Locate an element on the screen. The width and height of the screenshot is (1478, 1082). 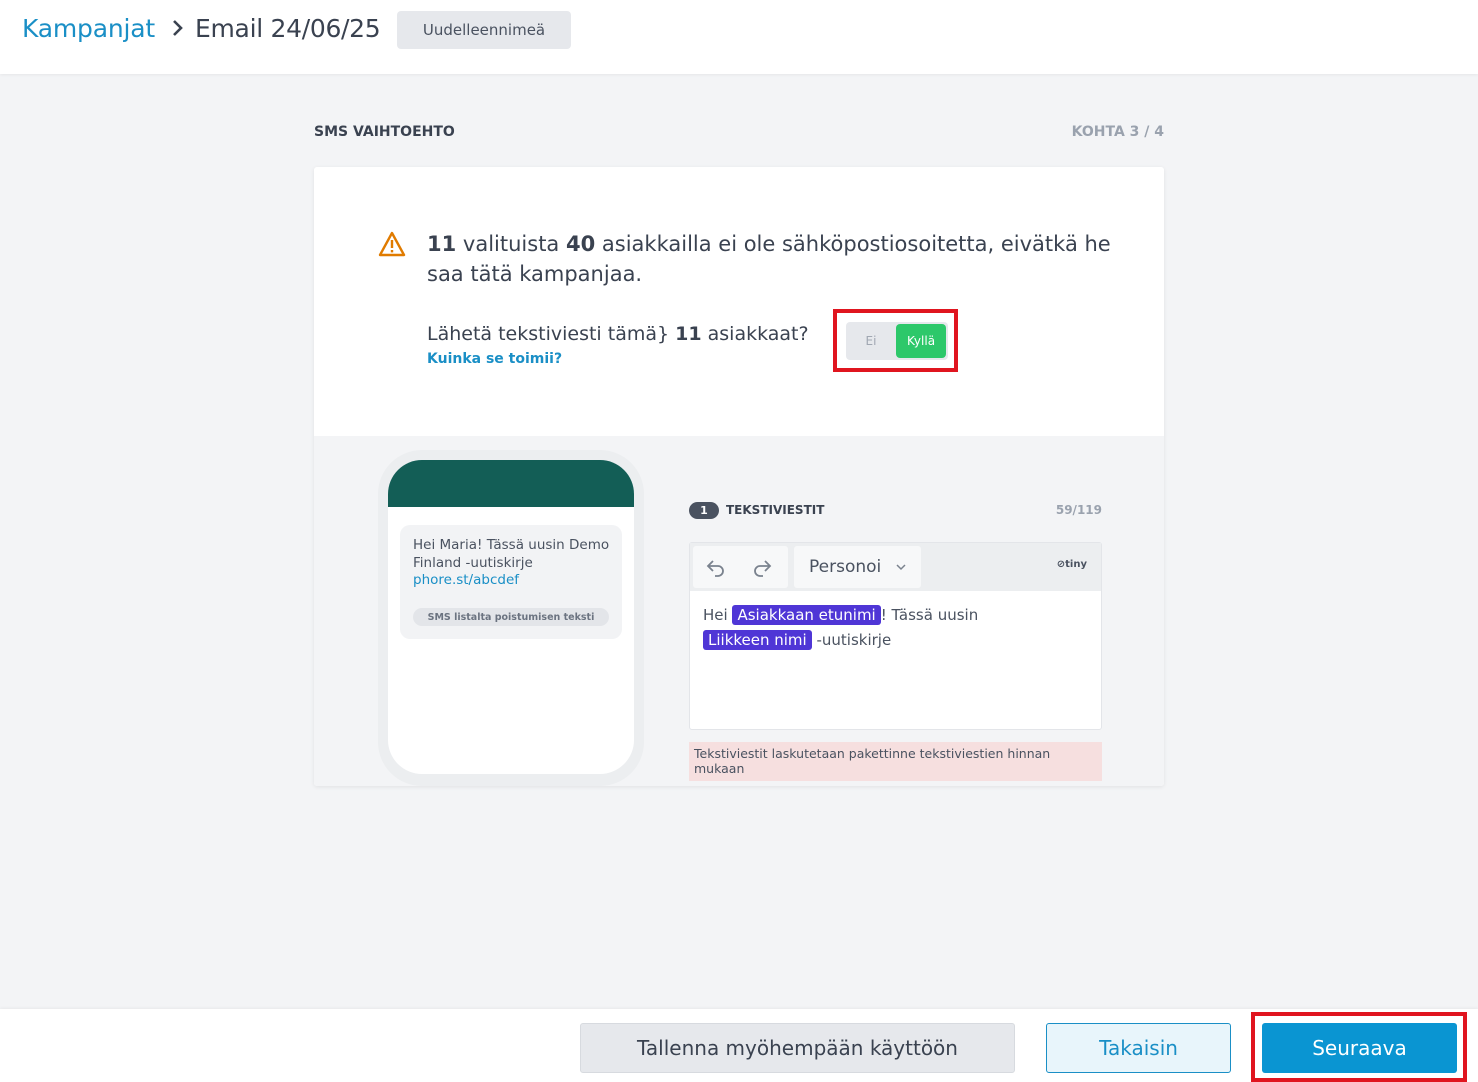
unsubscribe-tag: SMS listalta poistumisen teksti is located at coordinates (511, 617).